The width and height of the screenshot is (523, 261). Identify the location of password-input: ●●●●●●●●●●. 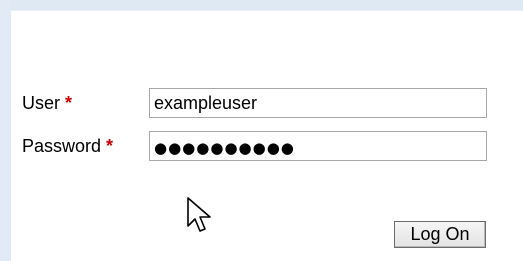
(318, 146).